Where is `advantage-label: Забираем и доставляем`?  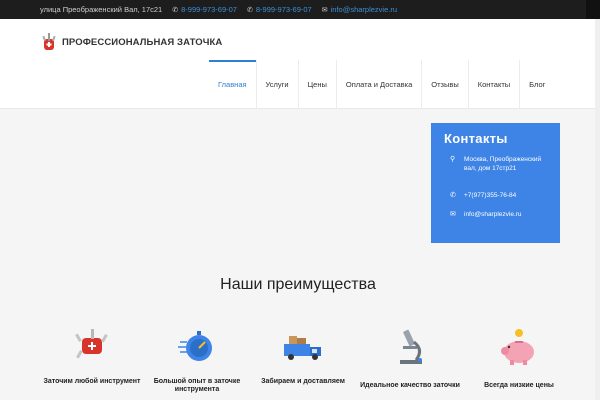
advantage-label: Забираем и доставляем is located at coordinates (303, 381).